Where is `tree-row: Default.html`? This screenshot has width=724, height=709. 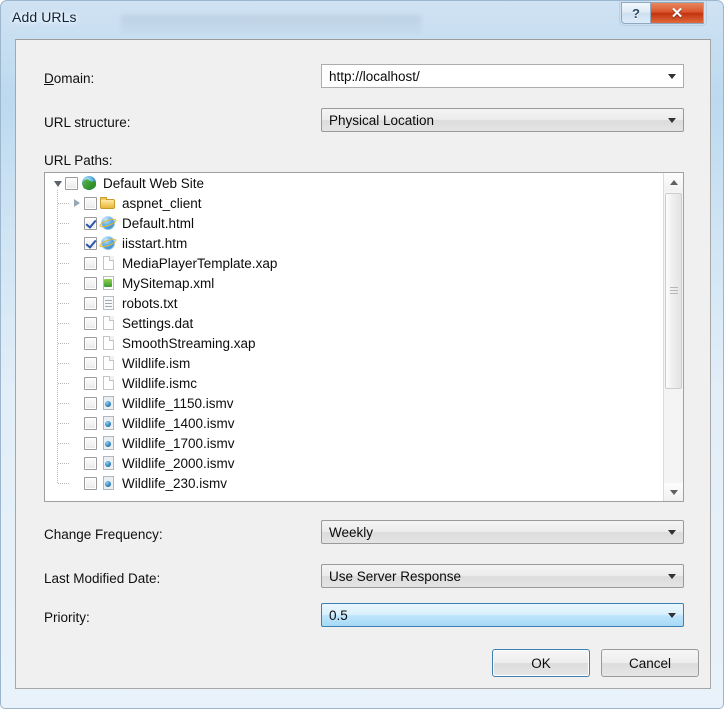 tree-row: Default.html is located at coordinates (354, 223).